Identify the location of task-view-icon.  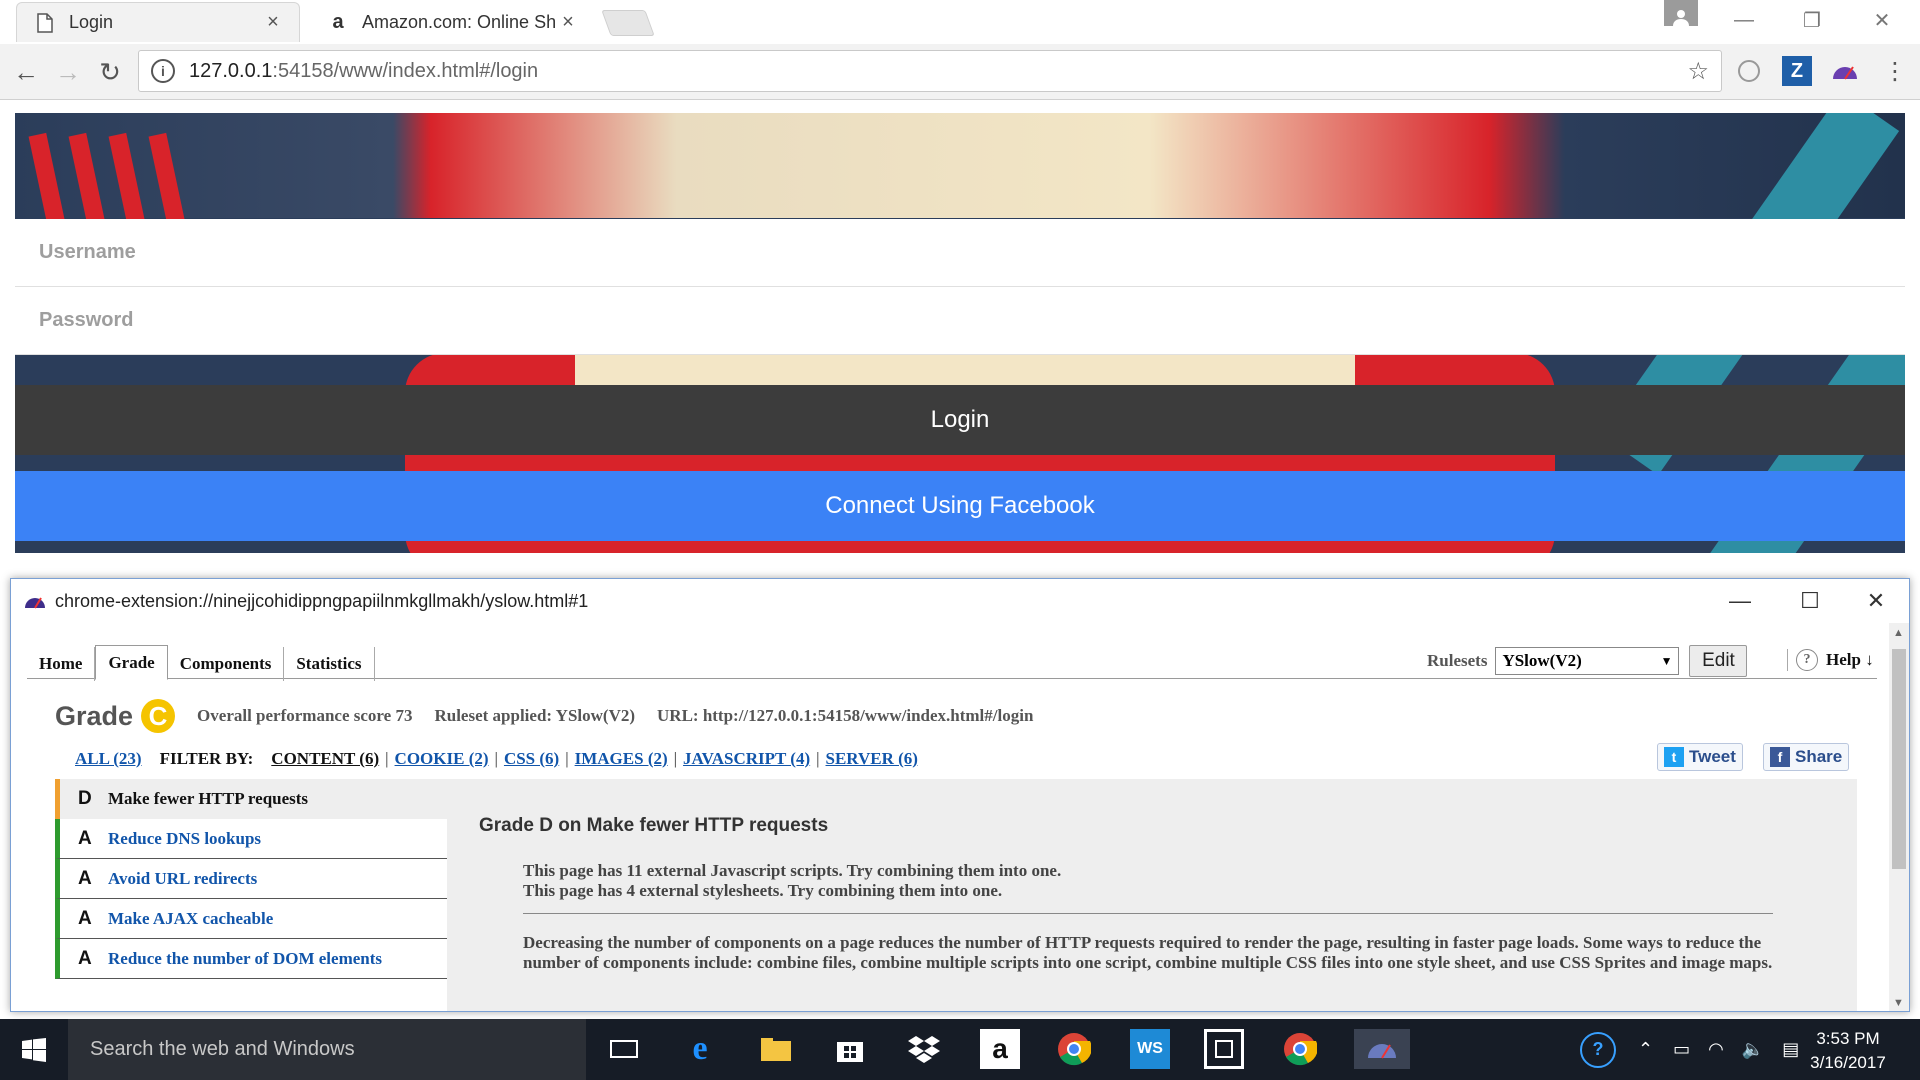
(624, 1049).